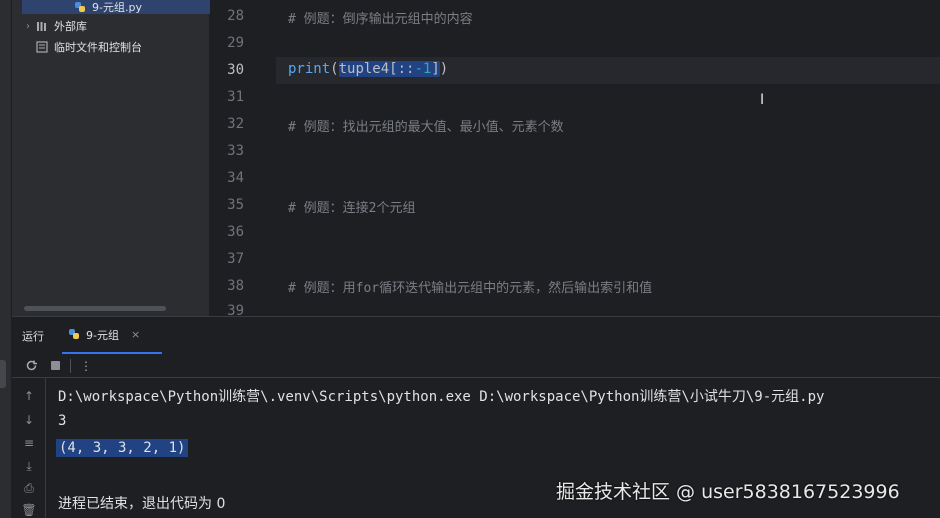 Image resolution: width=940 pixels, height=518 pixels. Describe the element at coordinates (111, 158) in the screenshot. I see `project-tree: 9-元组.py › 外部库 临时文件和控制台` at that location.